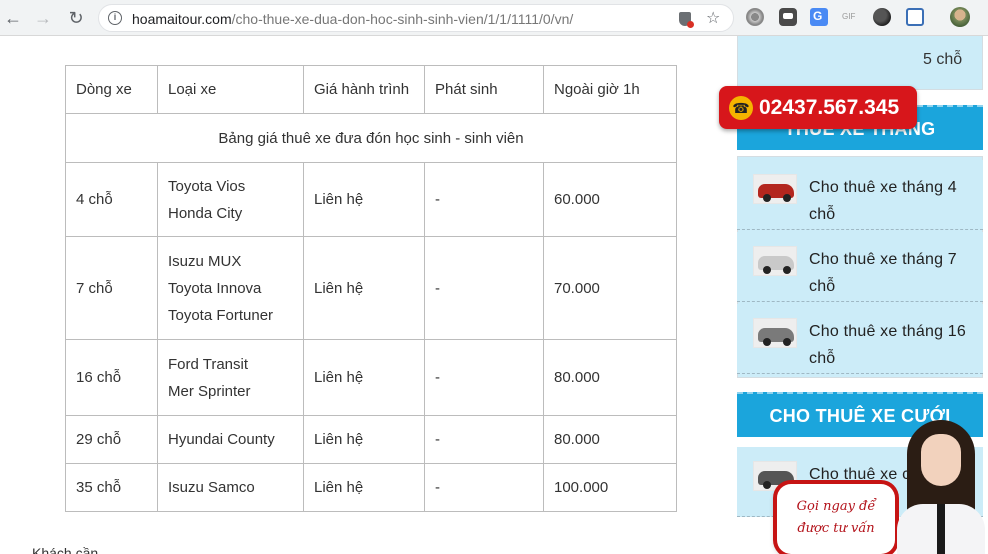 This screenshot has height=554, width=988. Describe the element at coordinates (610, 89) in the screenshot. I see `header-overtime: Ngoài giờ 1h` at that location.